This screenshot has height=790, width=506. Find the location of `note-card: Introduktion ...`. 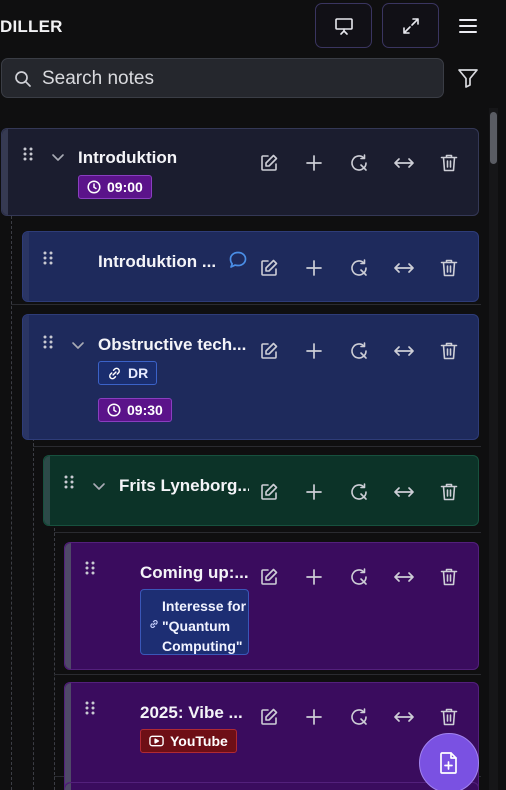

note-card: Introduktion ... is located at coordinates (250, 266).